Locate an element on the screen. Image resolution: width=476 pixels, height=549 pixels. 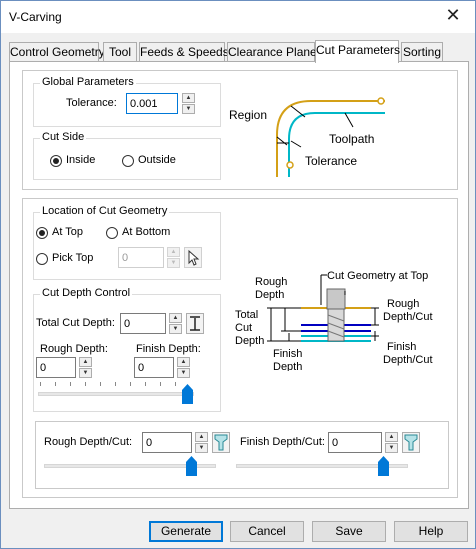
finish-per-cut-slider-thumb is located at coordinates (383, 466).